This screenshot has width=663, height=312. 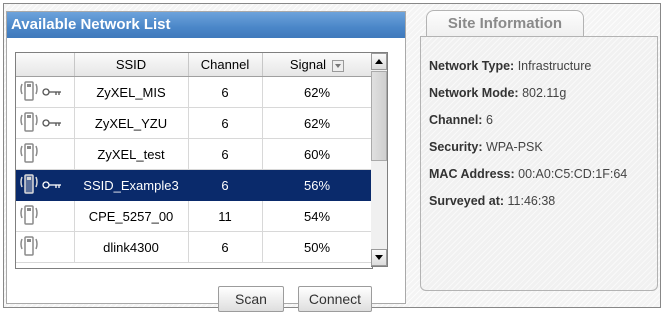 I want to click on security-label: Security:, so click(x=456, y=147).